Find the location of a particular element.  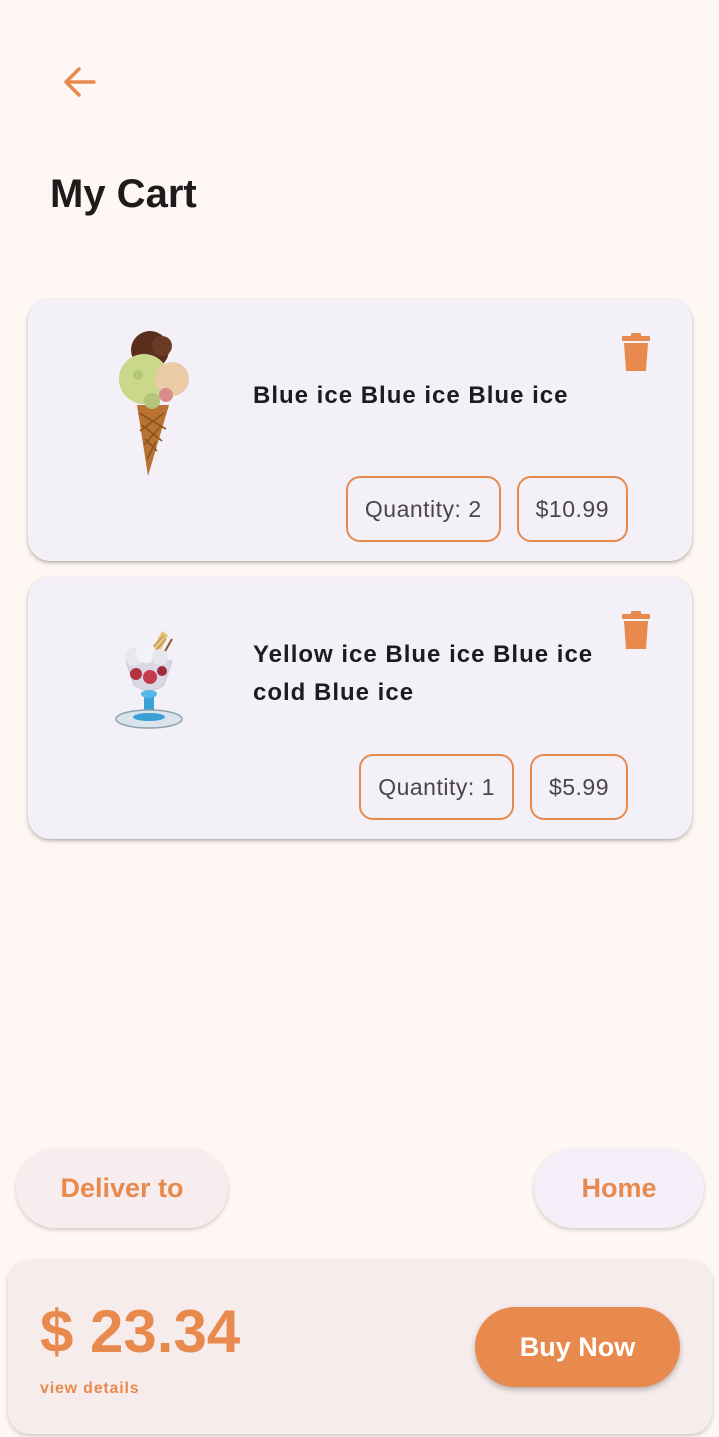

sundae-glass-image is located at coordinates (141, 679).